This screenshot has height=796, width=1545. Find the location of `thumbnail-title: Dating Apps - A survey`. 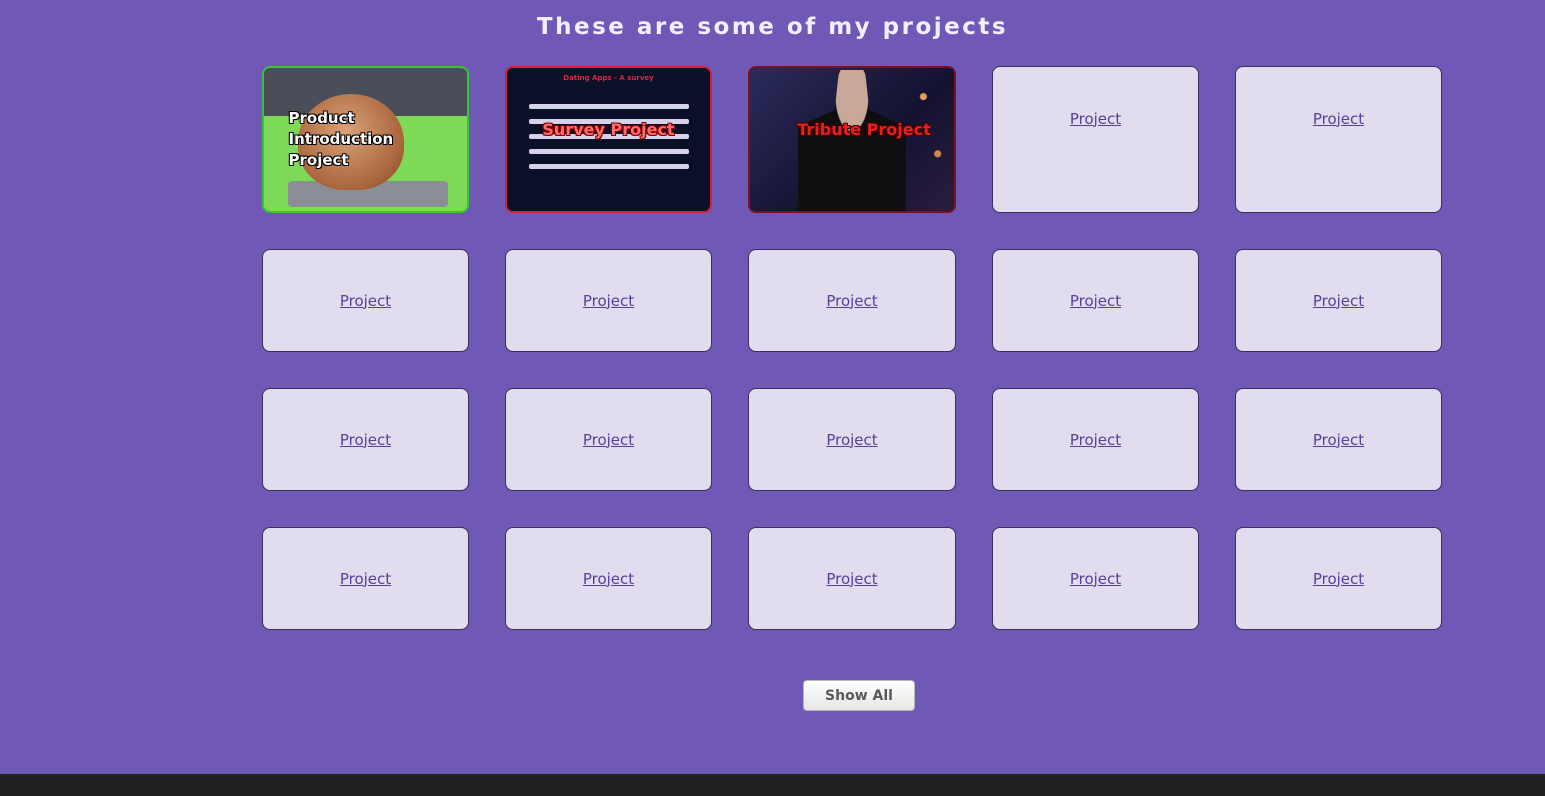

thumbnail-title: Dating Apps - A survey is located at coordinates (608, 78).